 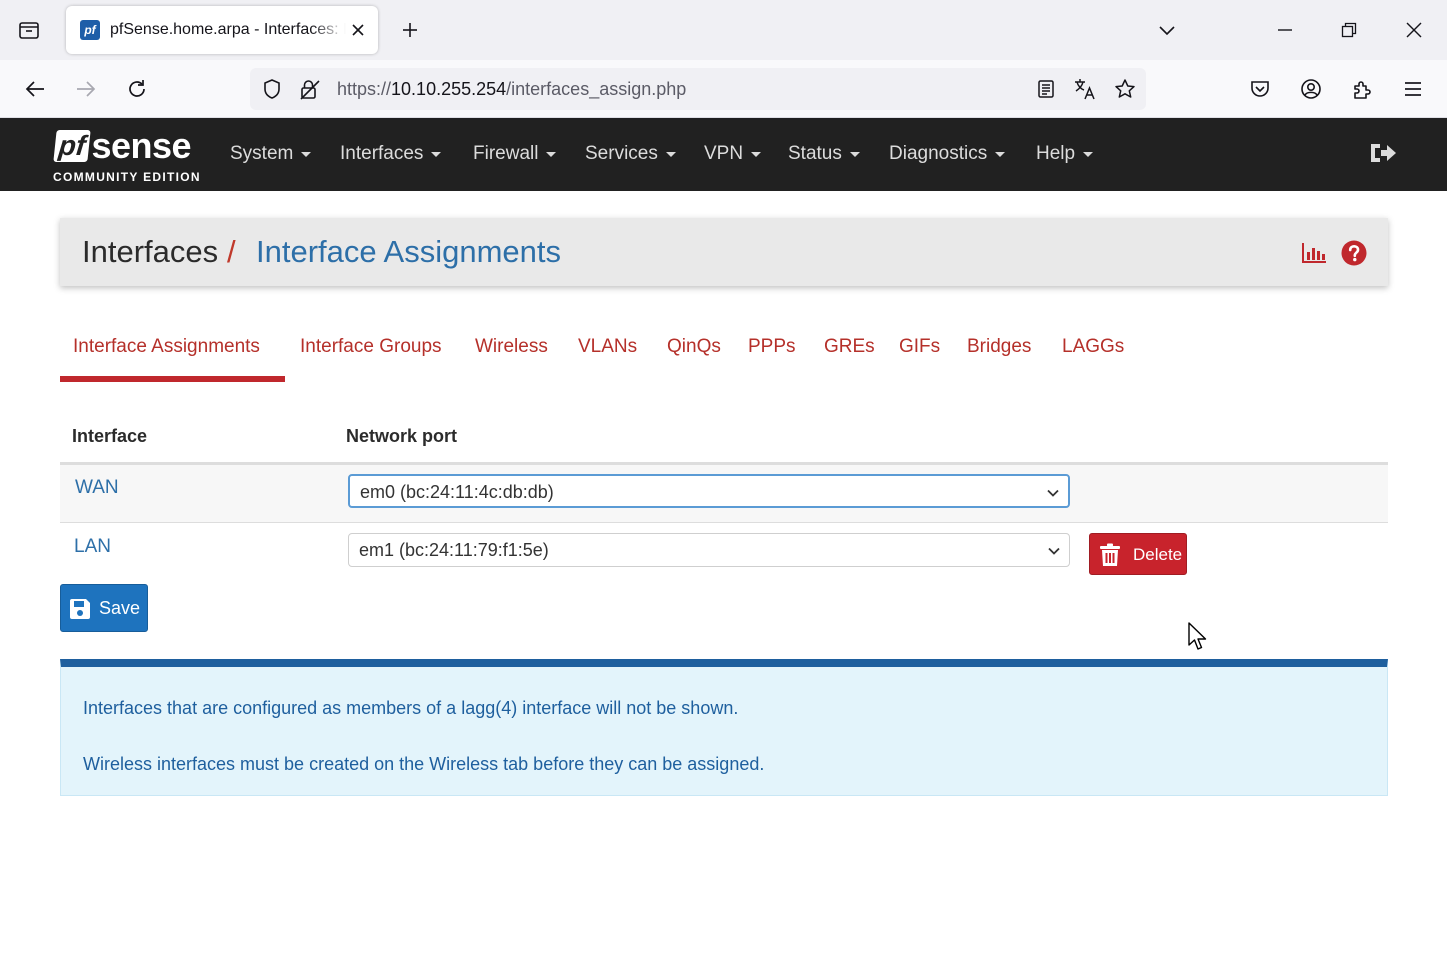 What do you see at coordinates (97, 488) in the screenshot?
I see `interface-link-wan: WAN` at bounding box center [97, 488].